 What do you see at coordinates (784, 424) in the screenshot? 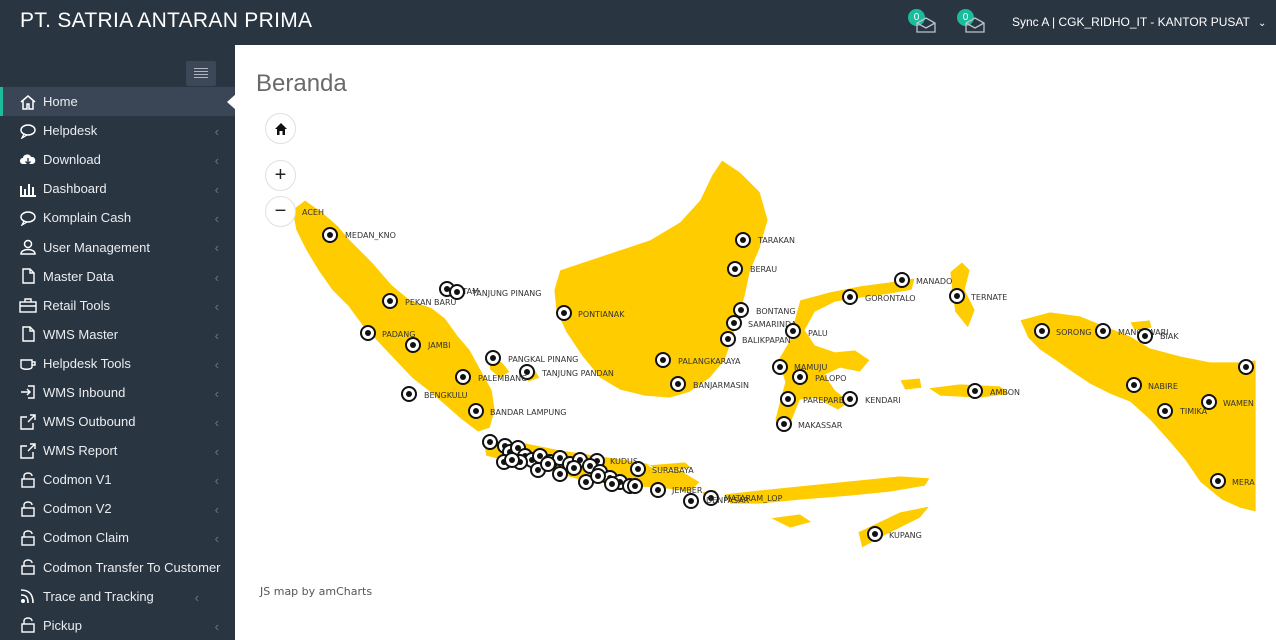
I see `city-marker-makassar` at bounding box center [784, 424].